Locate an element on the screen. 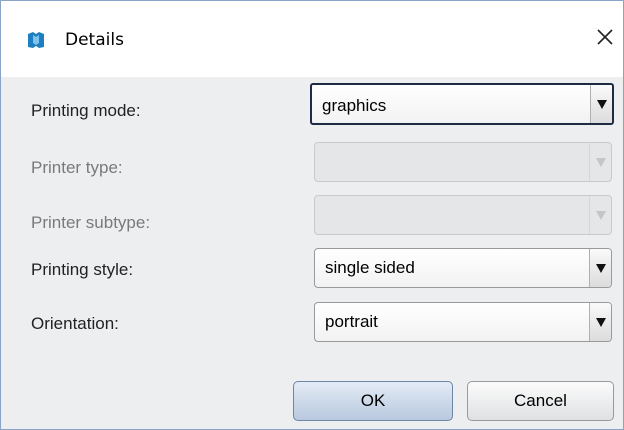 The image size is (624, 430). printing-style-value: single sided is located at coordinates (370, 267).